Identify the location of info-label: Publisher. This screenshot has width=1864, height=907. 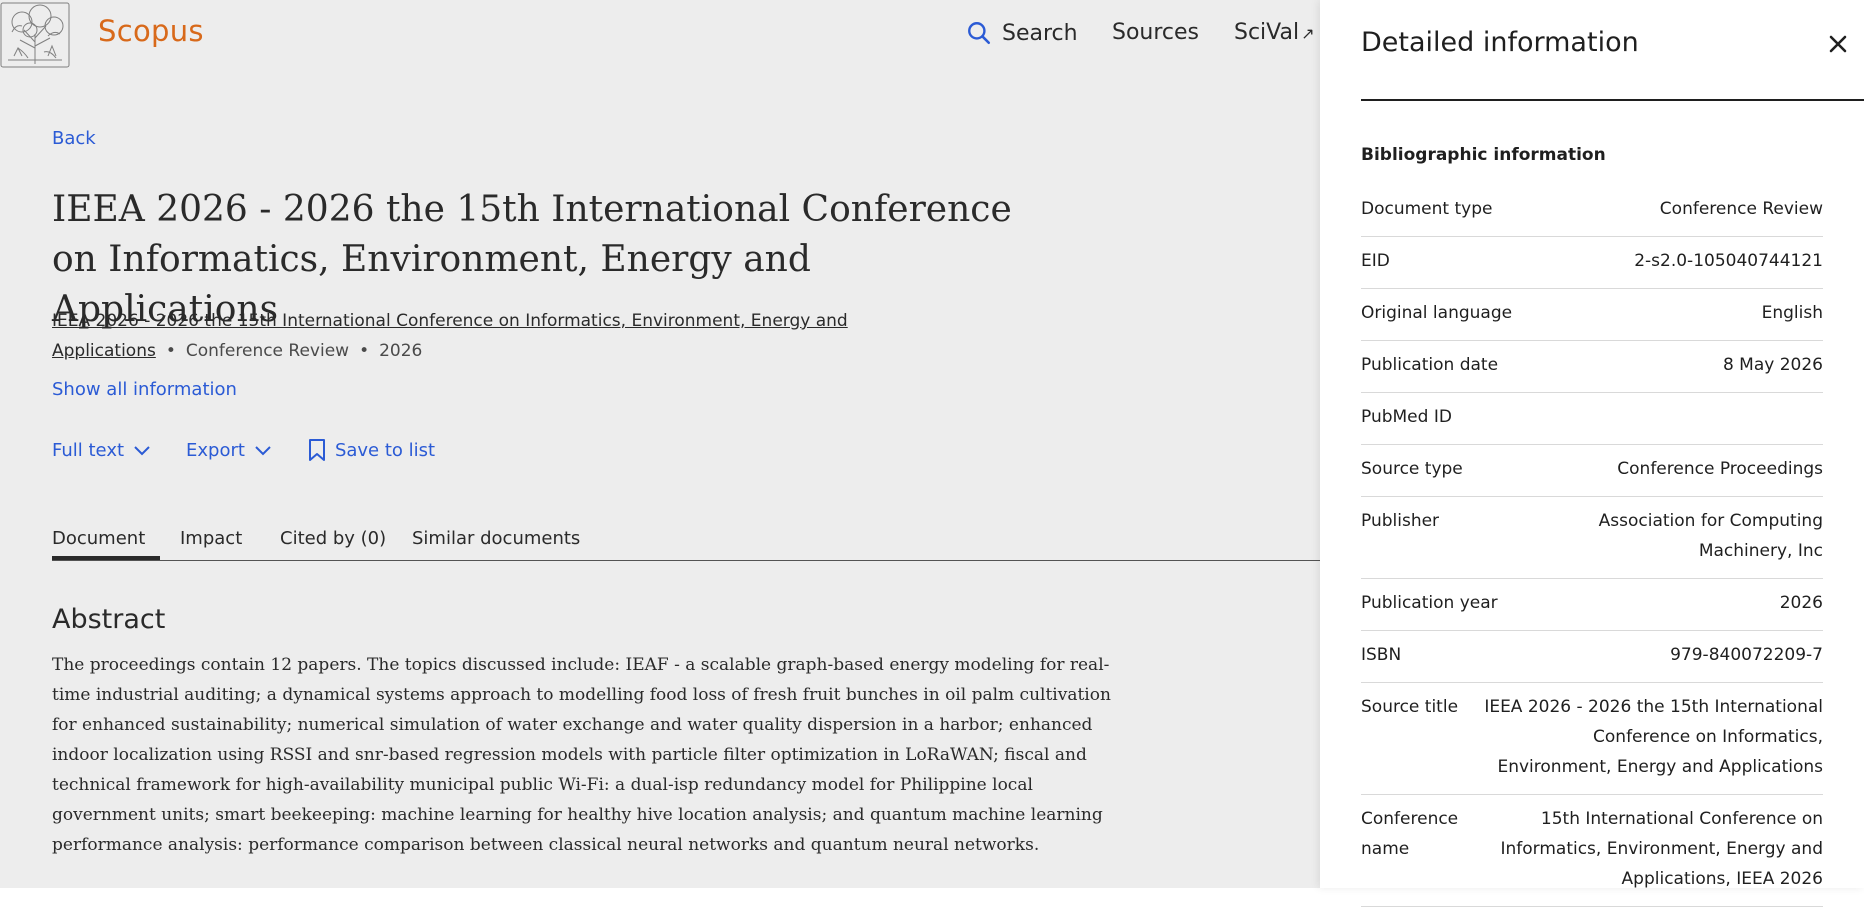
(1400, 521).